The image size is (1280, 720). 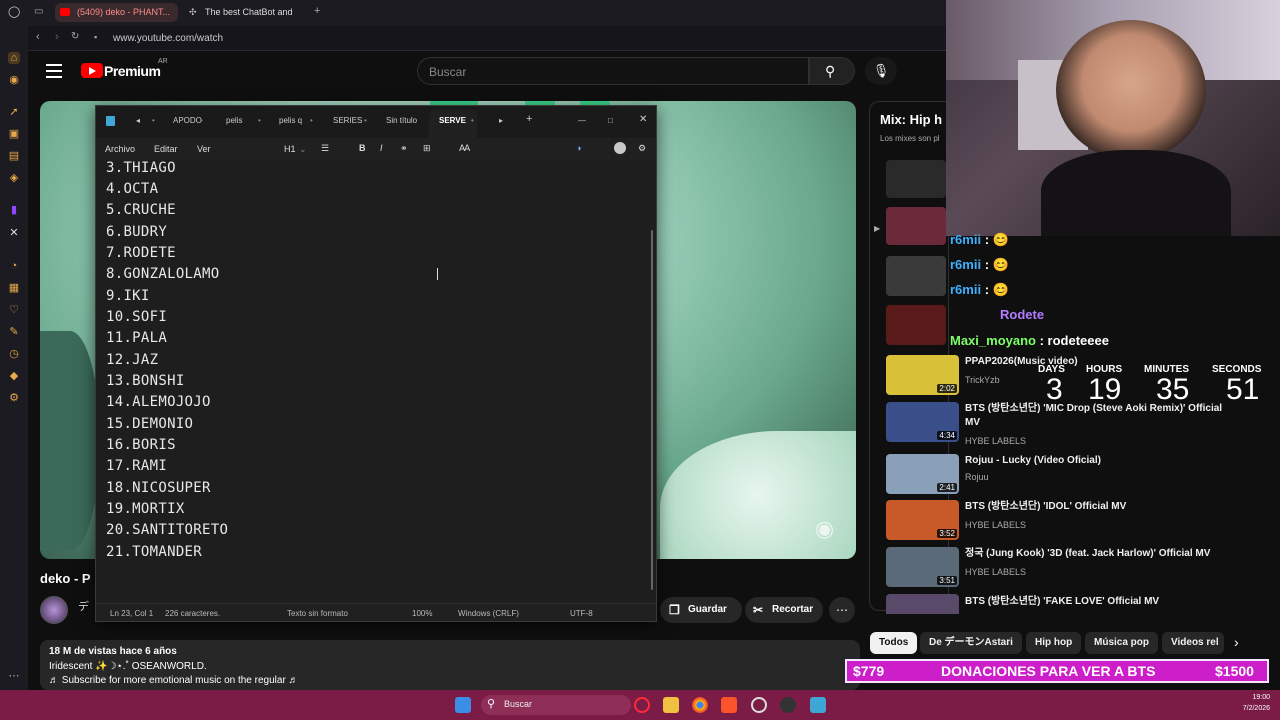 I want to click on more-icon: ⋯, so click(x=14, y=676).